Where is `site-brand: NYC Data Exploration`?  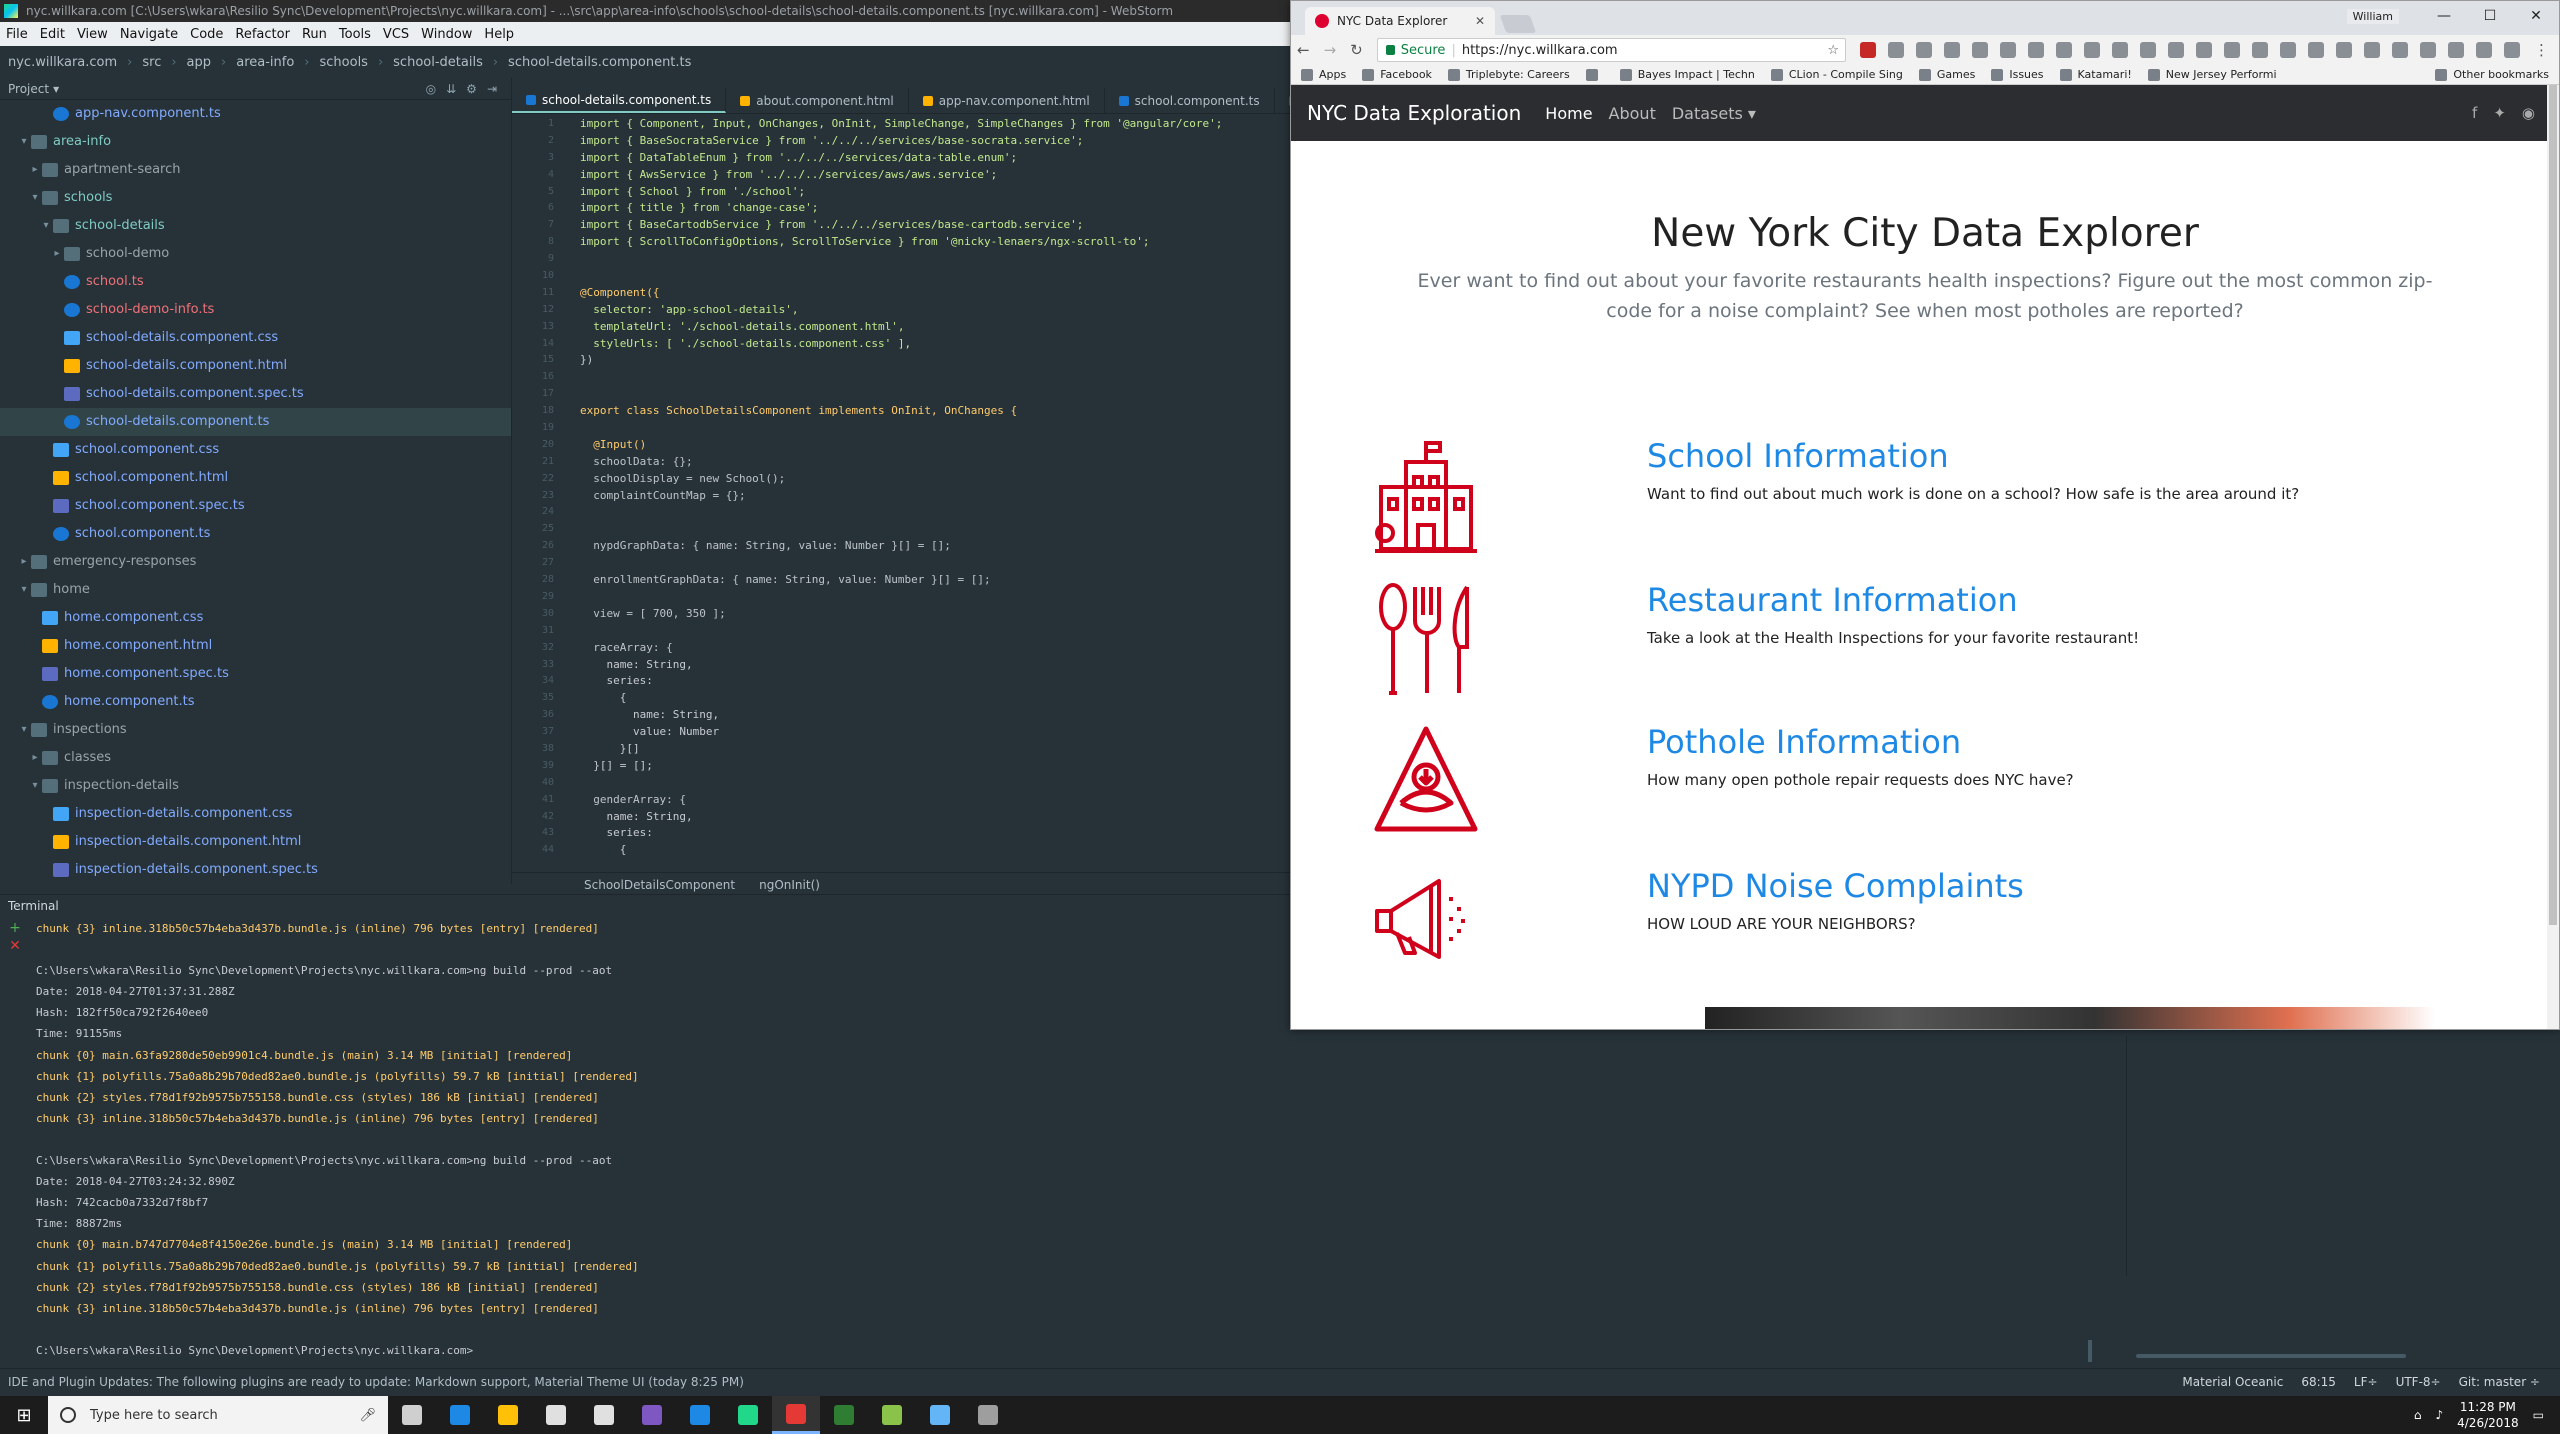 site-brand: NYC Data Exploration is located at coordinates (1414, 113).